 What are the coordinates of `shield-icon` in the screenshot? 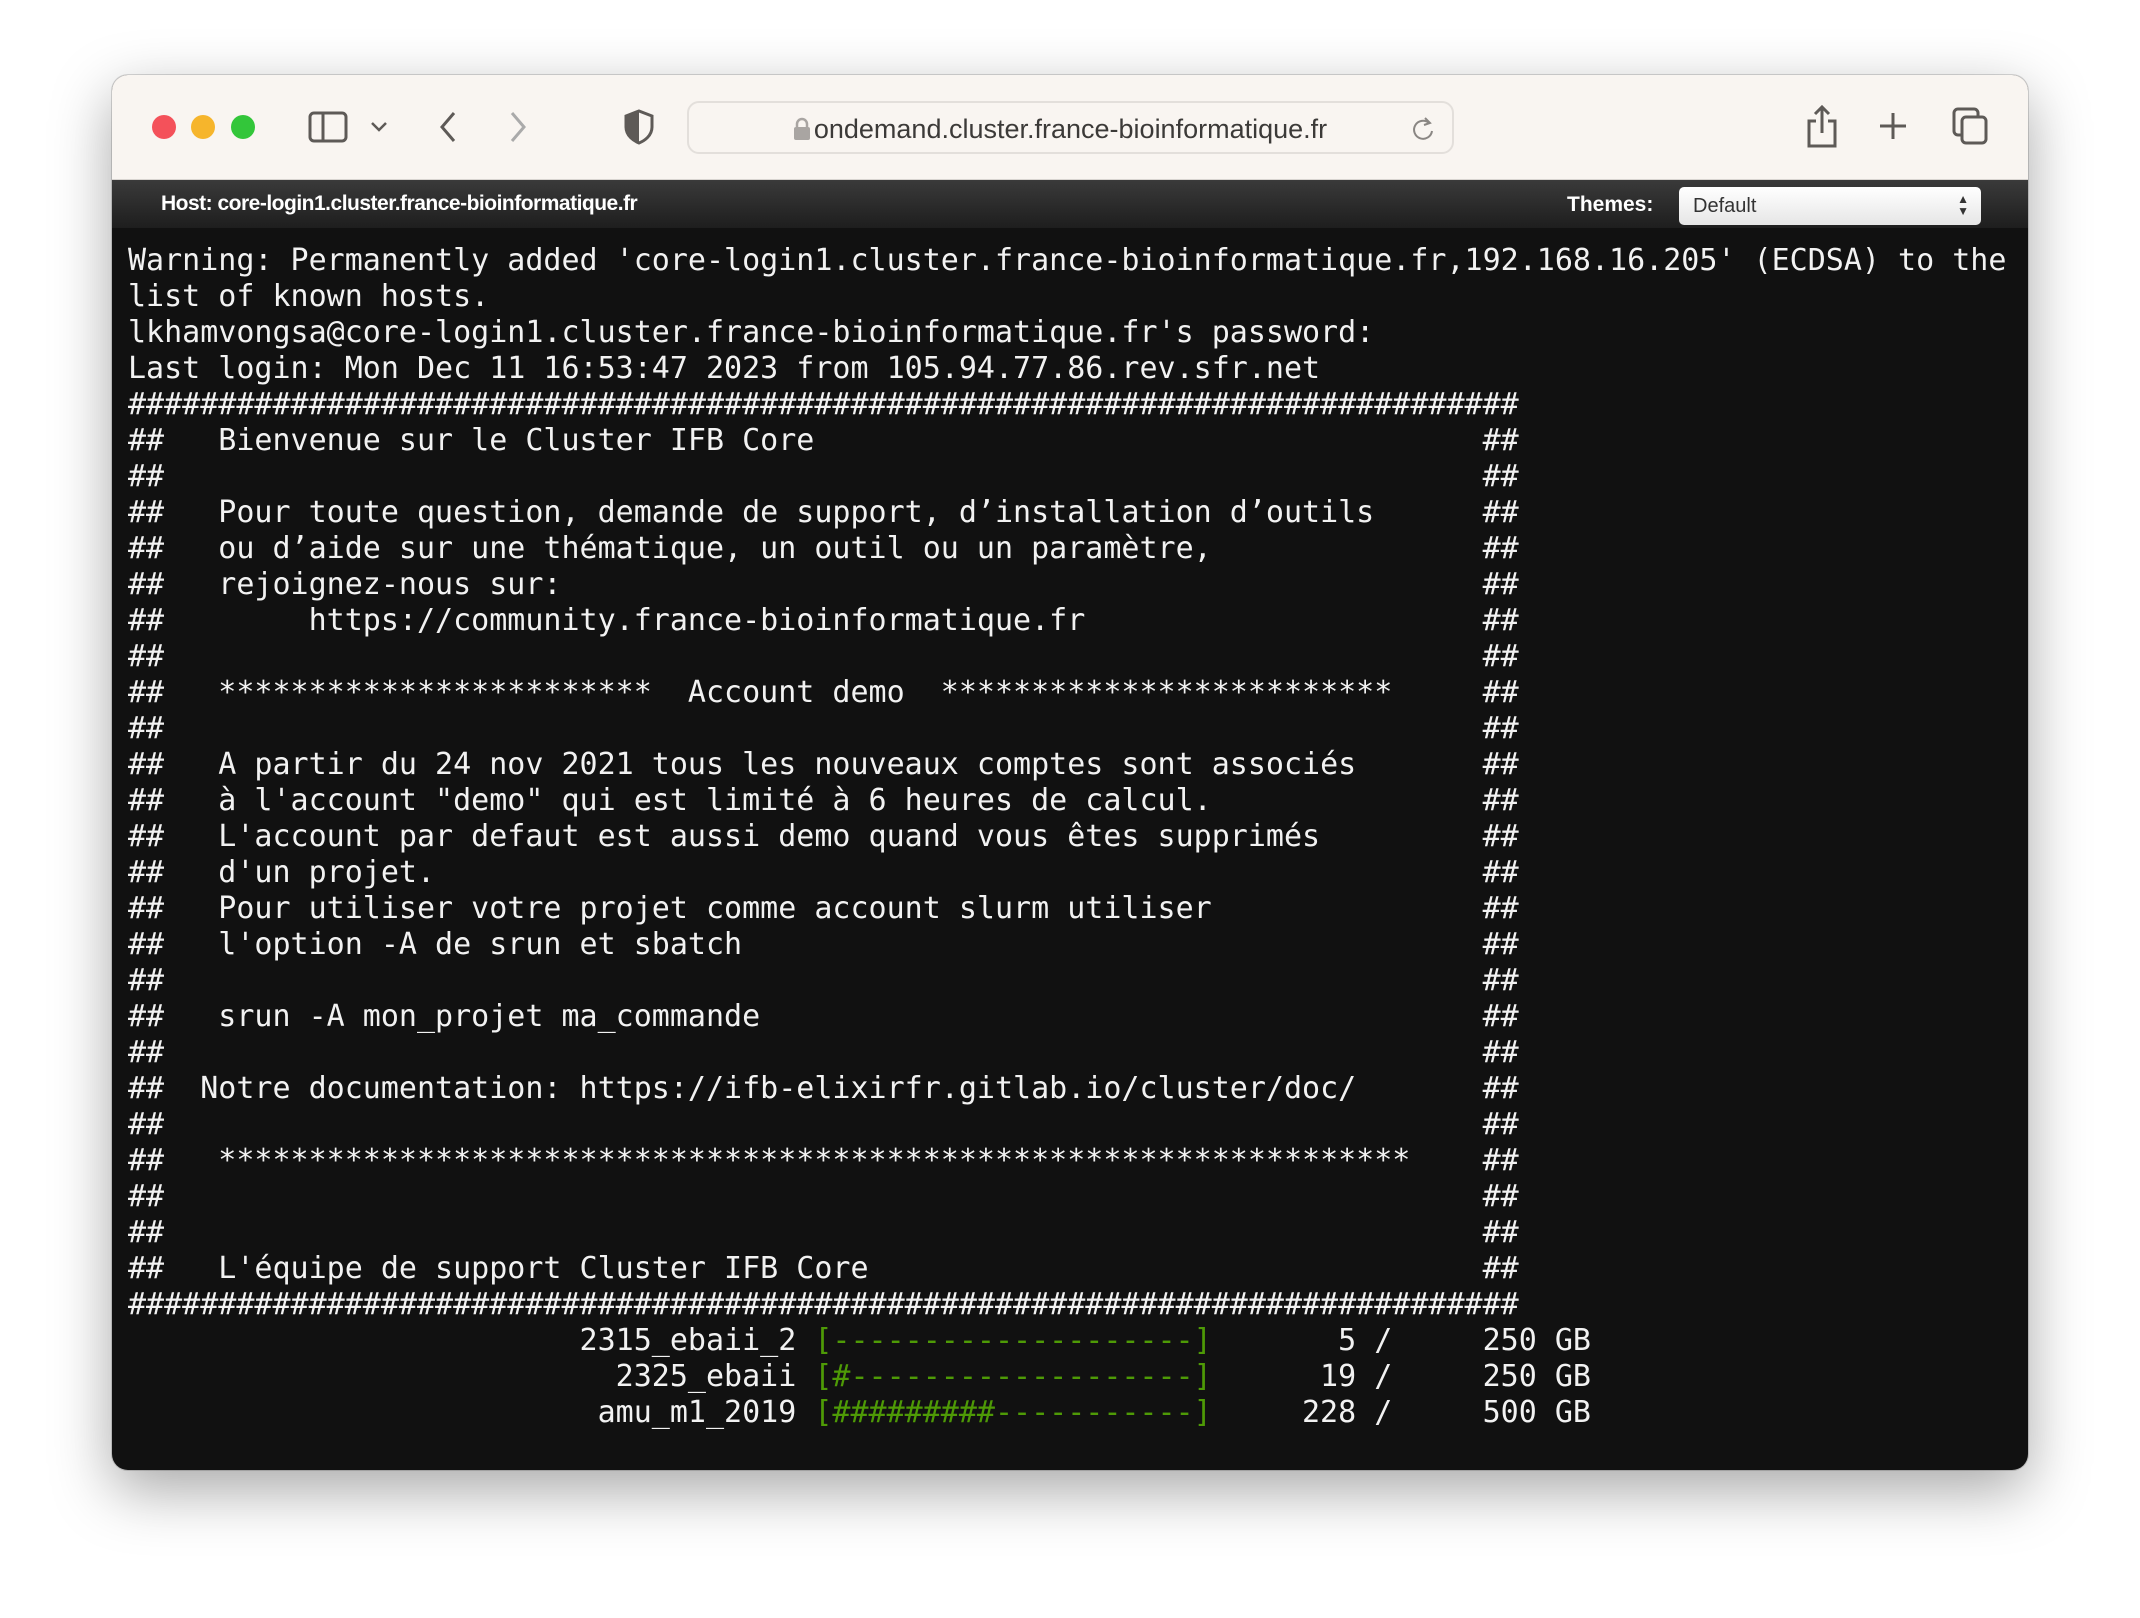 It's located at (639, 127).